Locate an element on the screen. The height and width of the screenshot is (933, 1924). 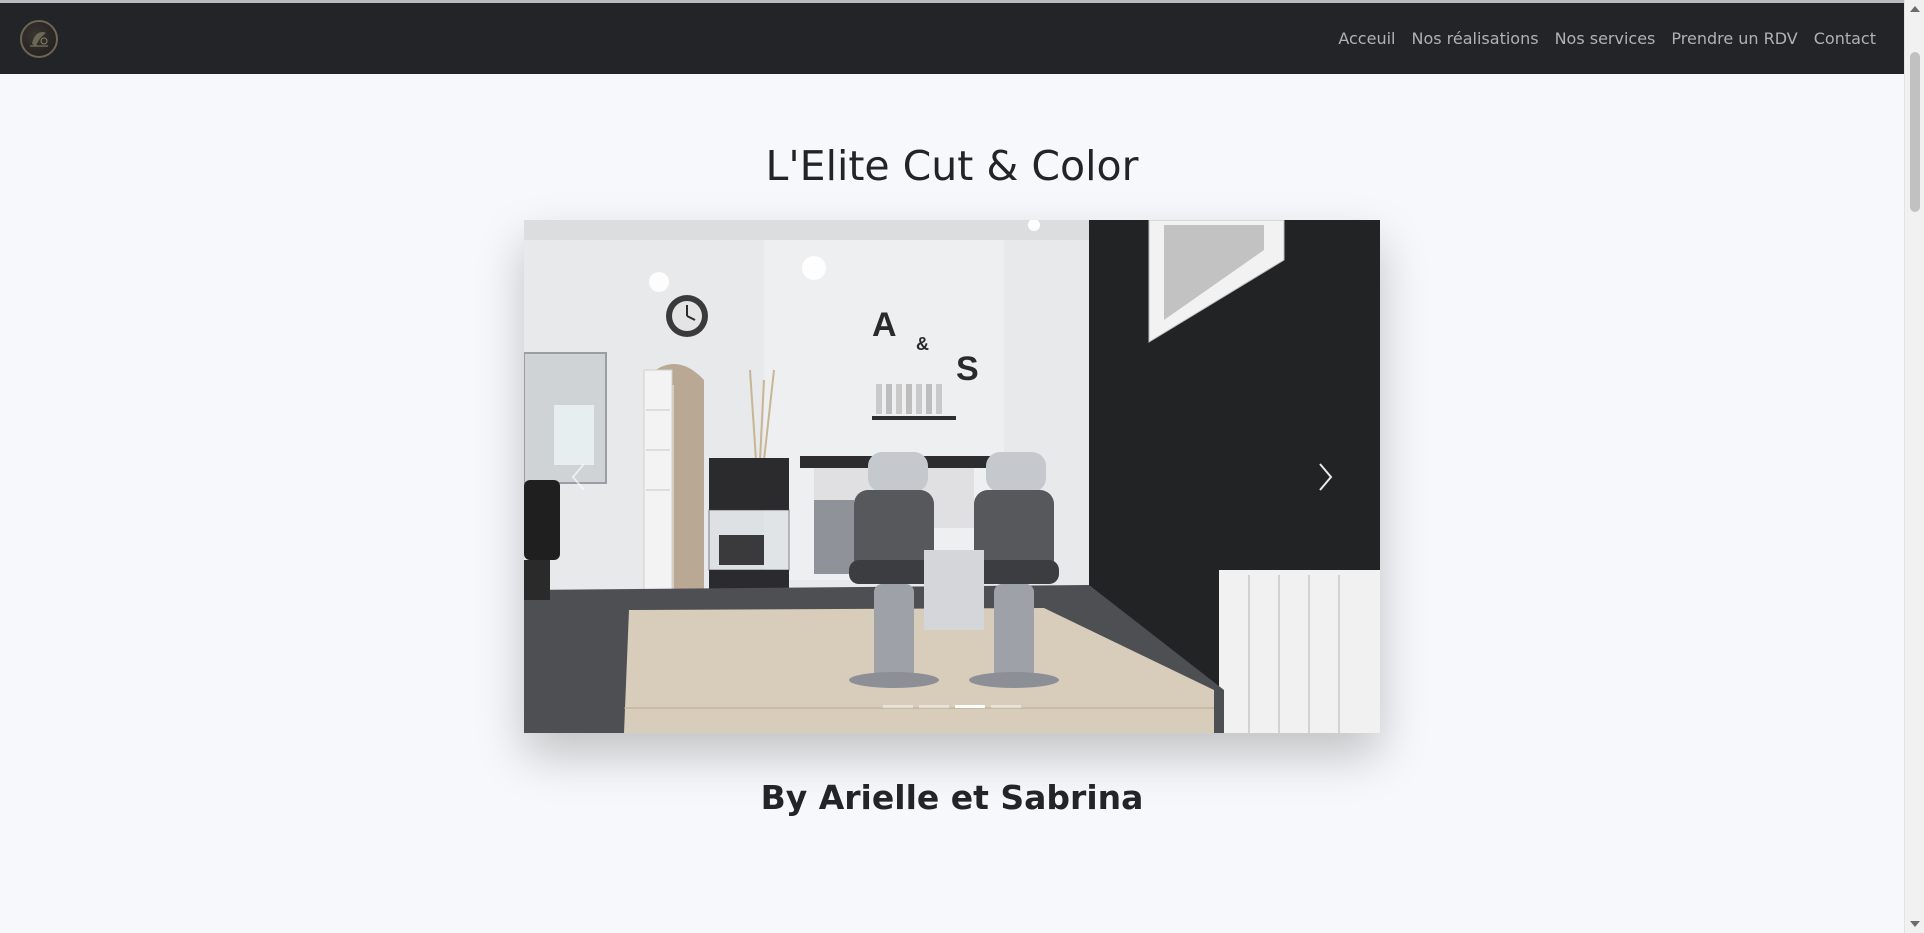
chevron-right-icon is located at coordinates (1326, 476).